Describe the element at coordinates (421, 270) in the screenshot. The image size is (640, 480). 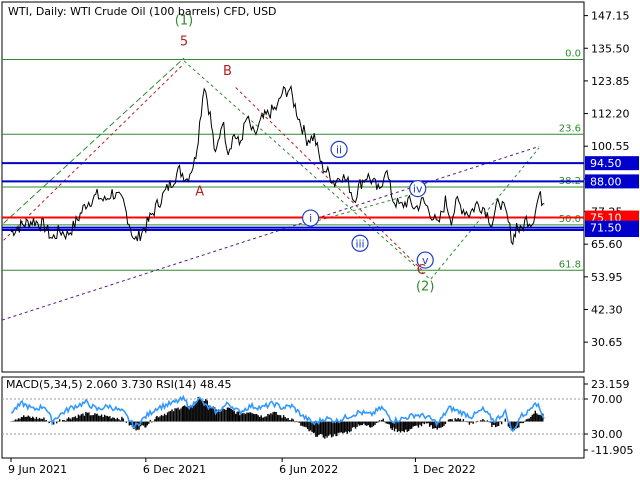
I see `wave-label: C` at that location.